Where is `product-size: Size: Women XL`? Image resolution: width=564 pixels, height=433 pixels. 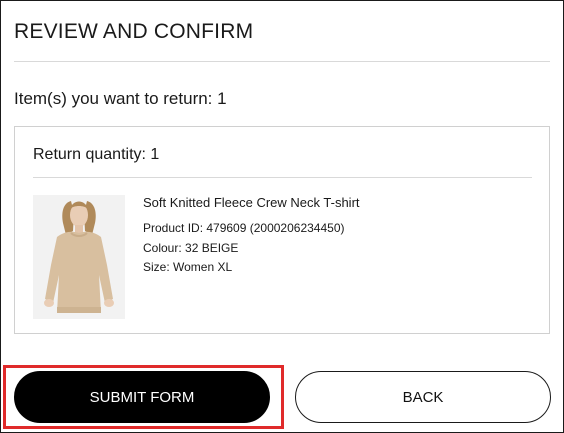 product-size: Size: Women XL is located at coordinates (188, 267).